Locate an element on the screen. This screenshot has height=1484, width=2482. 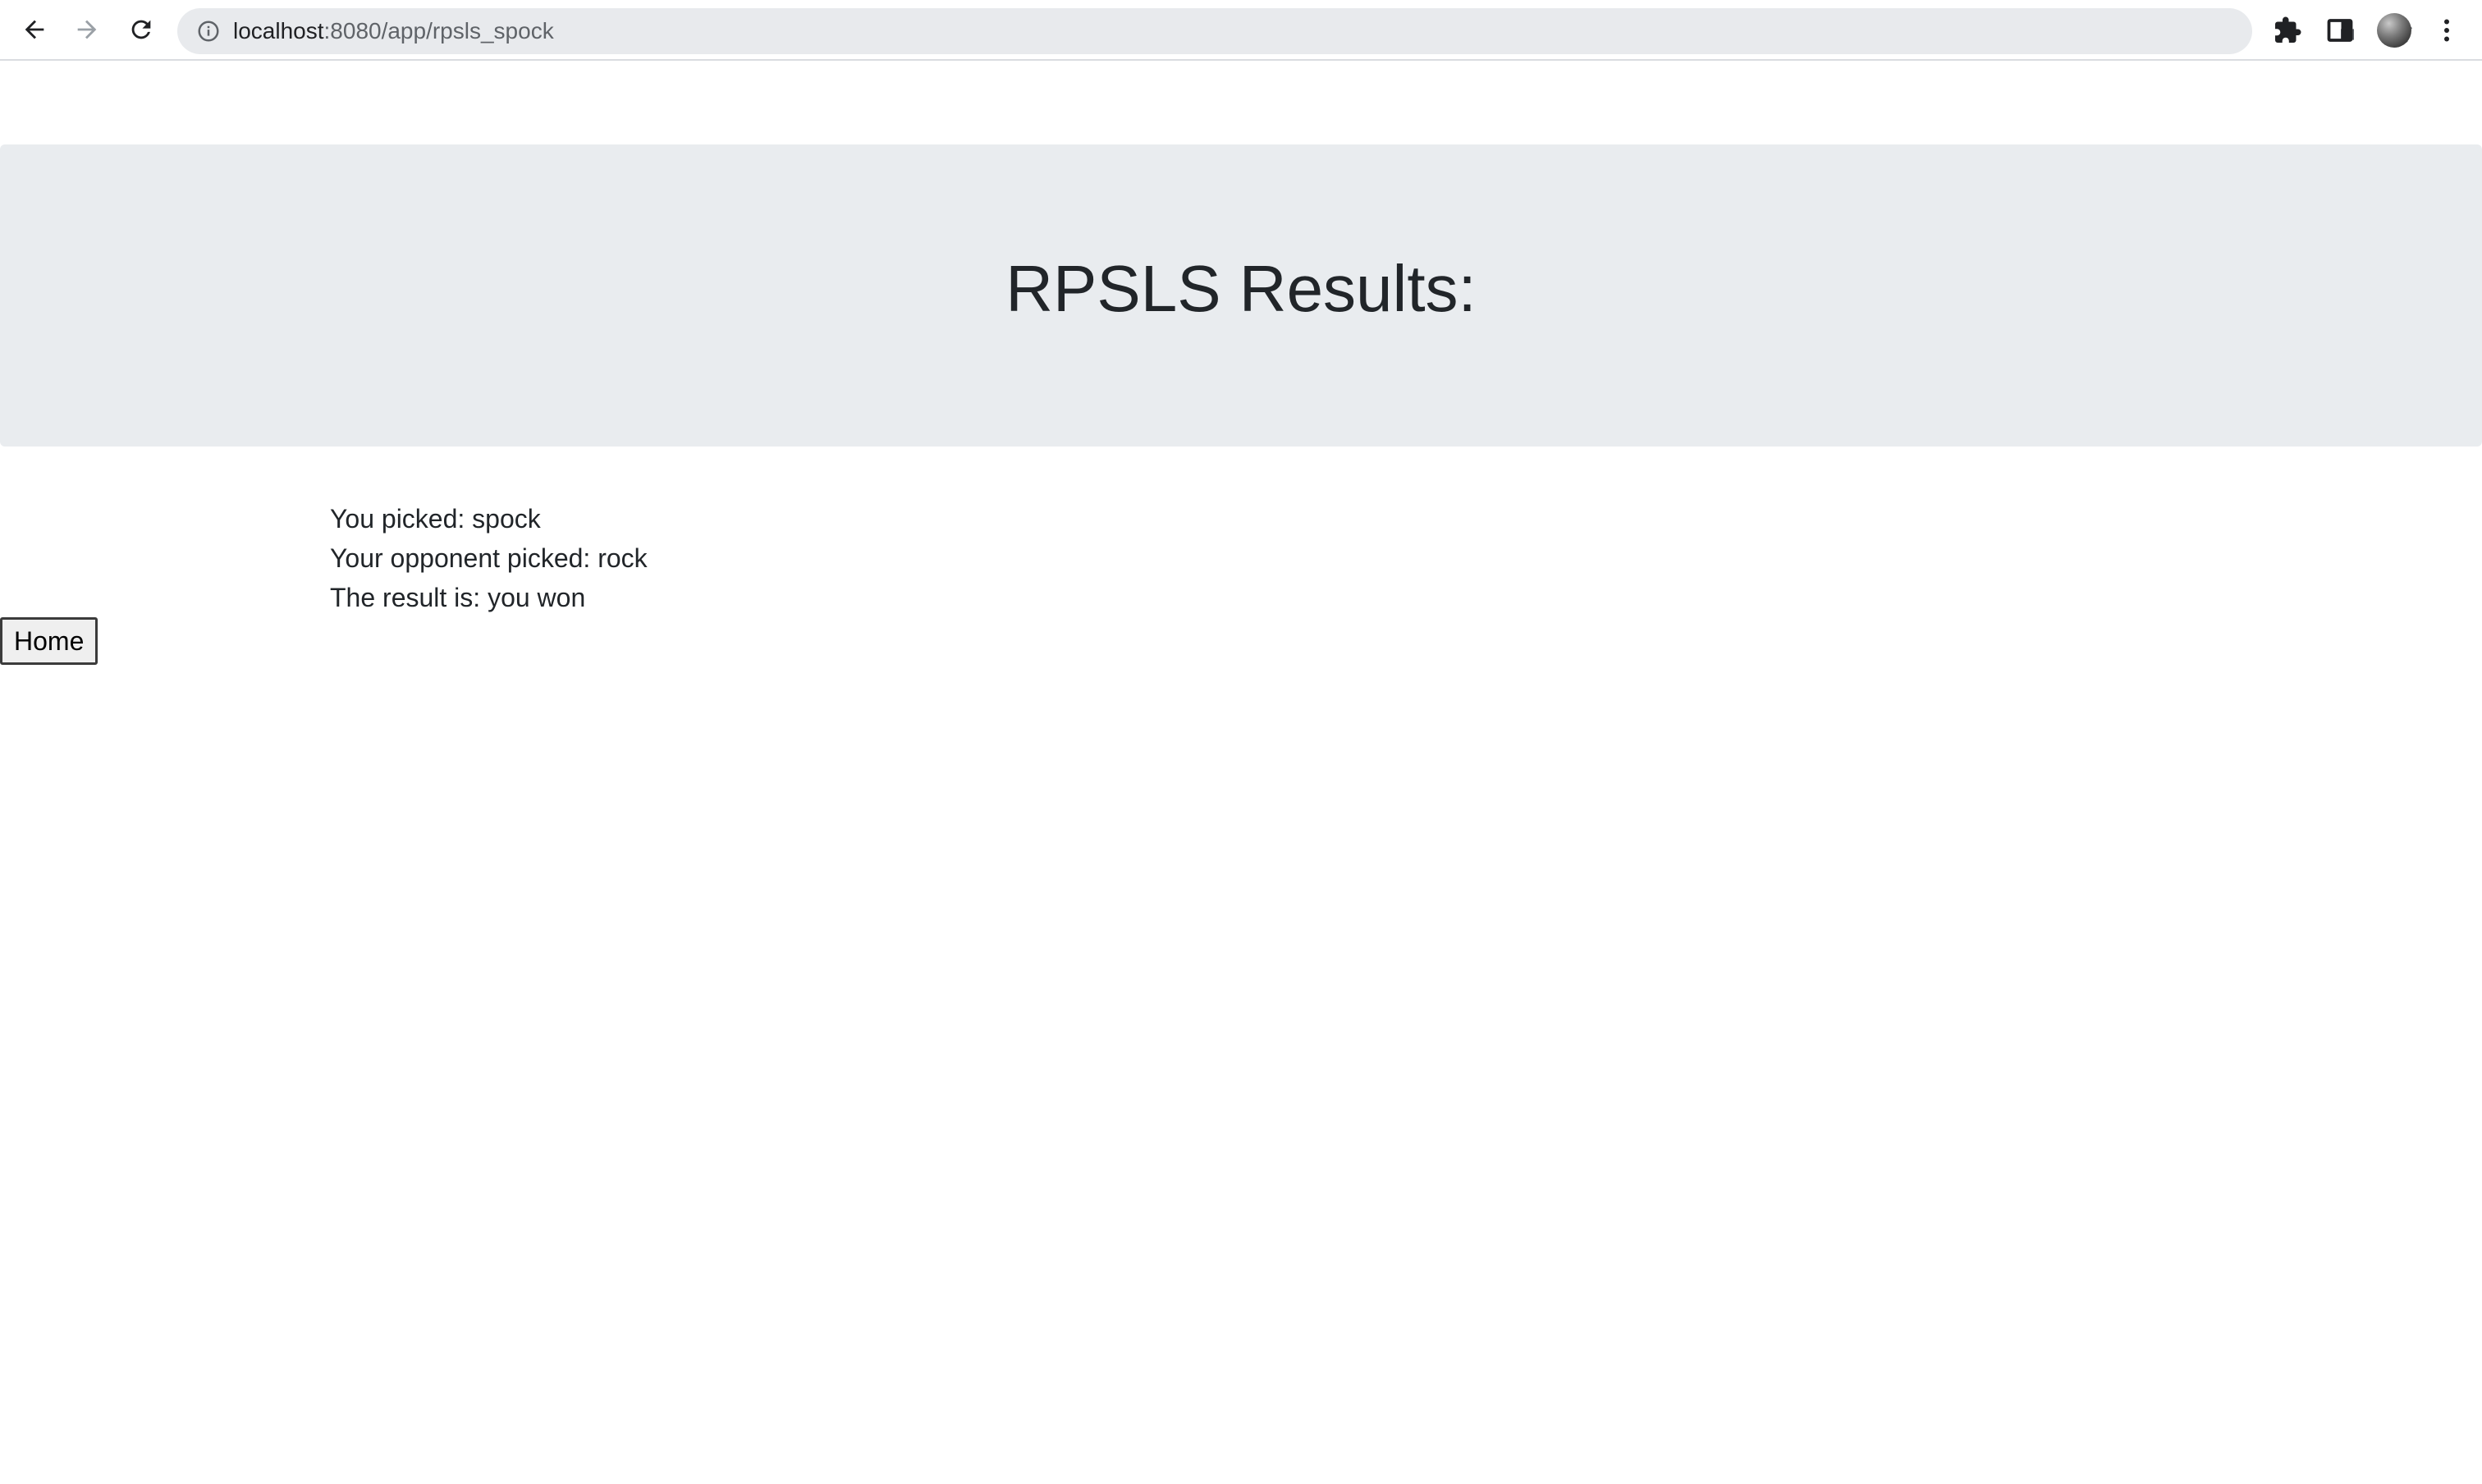
avatar is located at coordinates (2394, 30).